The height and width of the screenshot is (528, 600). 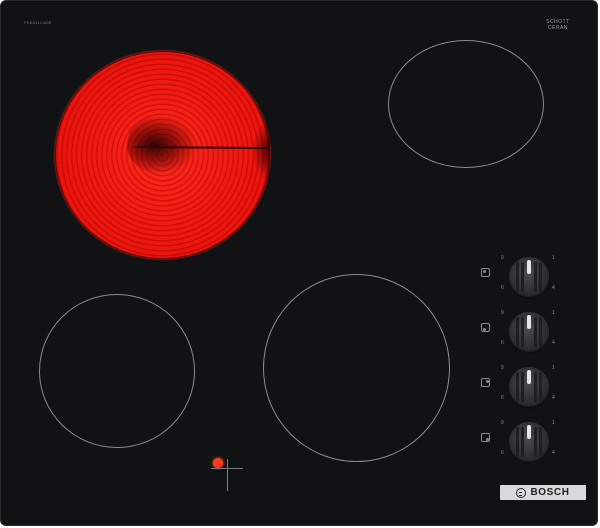 I want to click on control-knob-row-2: 9 6 1 4, so click(x=517, y=332).